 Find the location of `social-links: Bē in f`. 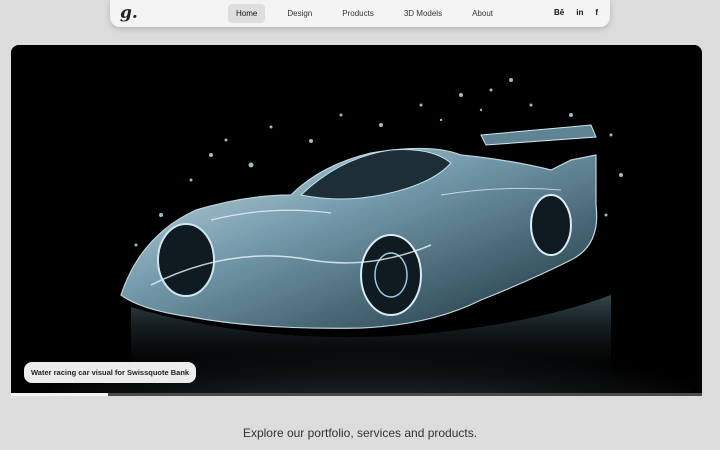

social-links: Bē in f is located at coordinates (576, 13).